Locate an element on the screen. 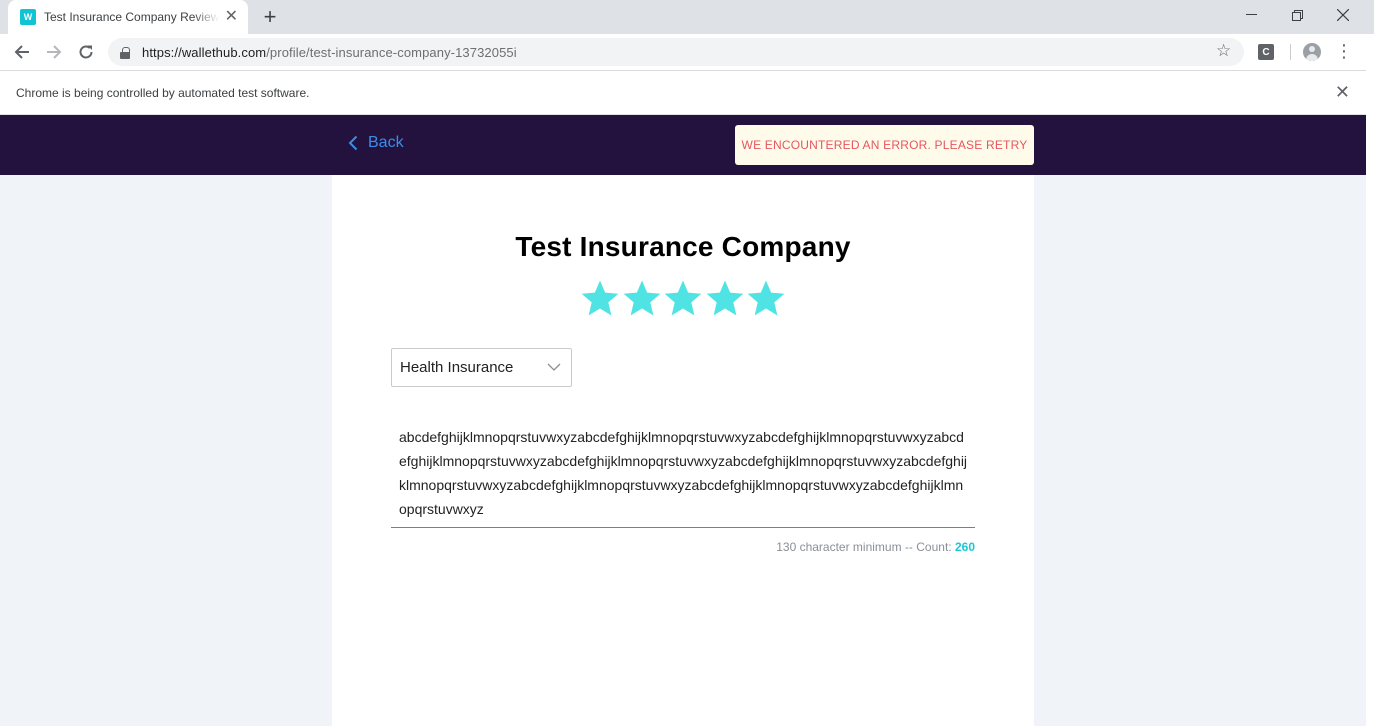 Image resolution: width=1374 pixels, height=726 pixels. toolbar-divider is located at coordinates (1290, 52).